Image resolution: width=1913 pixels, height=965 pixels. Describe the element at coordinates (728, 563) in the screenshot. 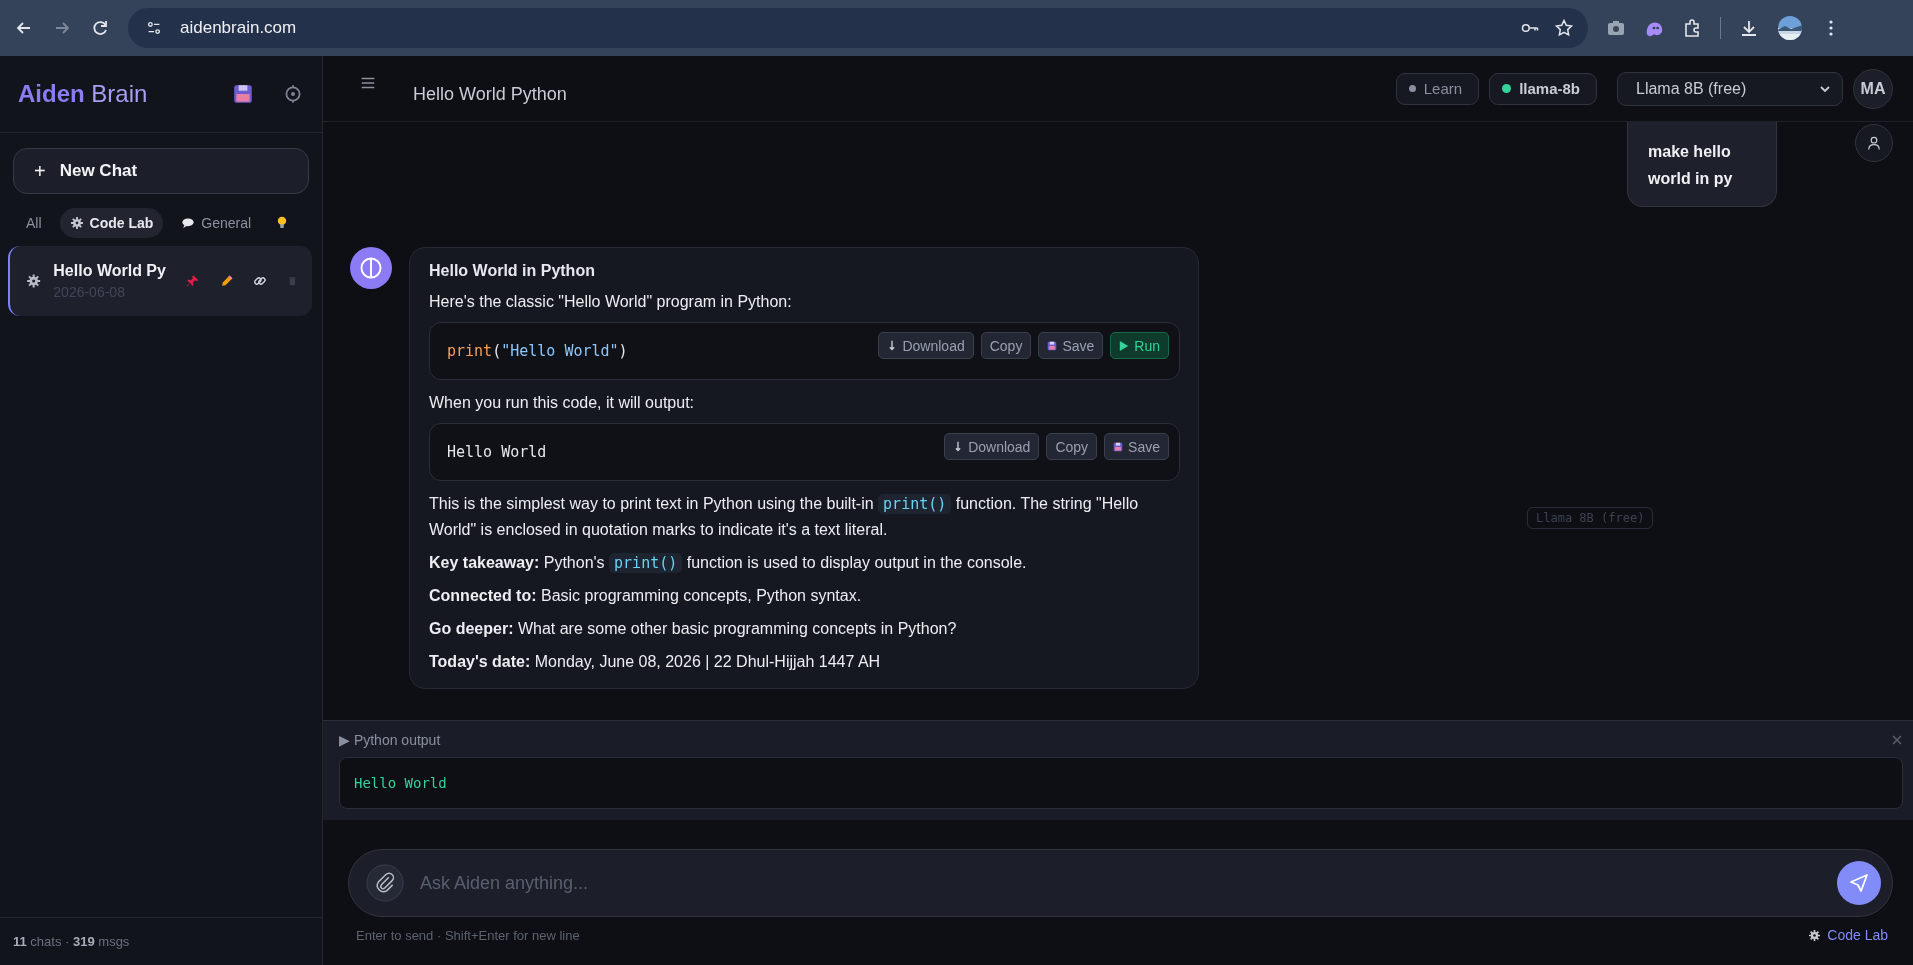

I see `response-paragraph: Key takeaway: Python's print() function is used to display output in the console.` at that location.